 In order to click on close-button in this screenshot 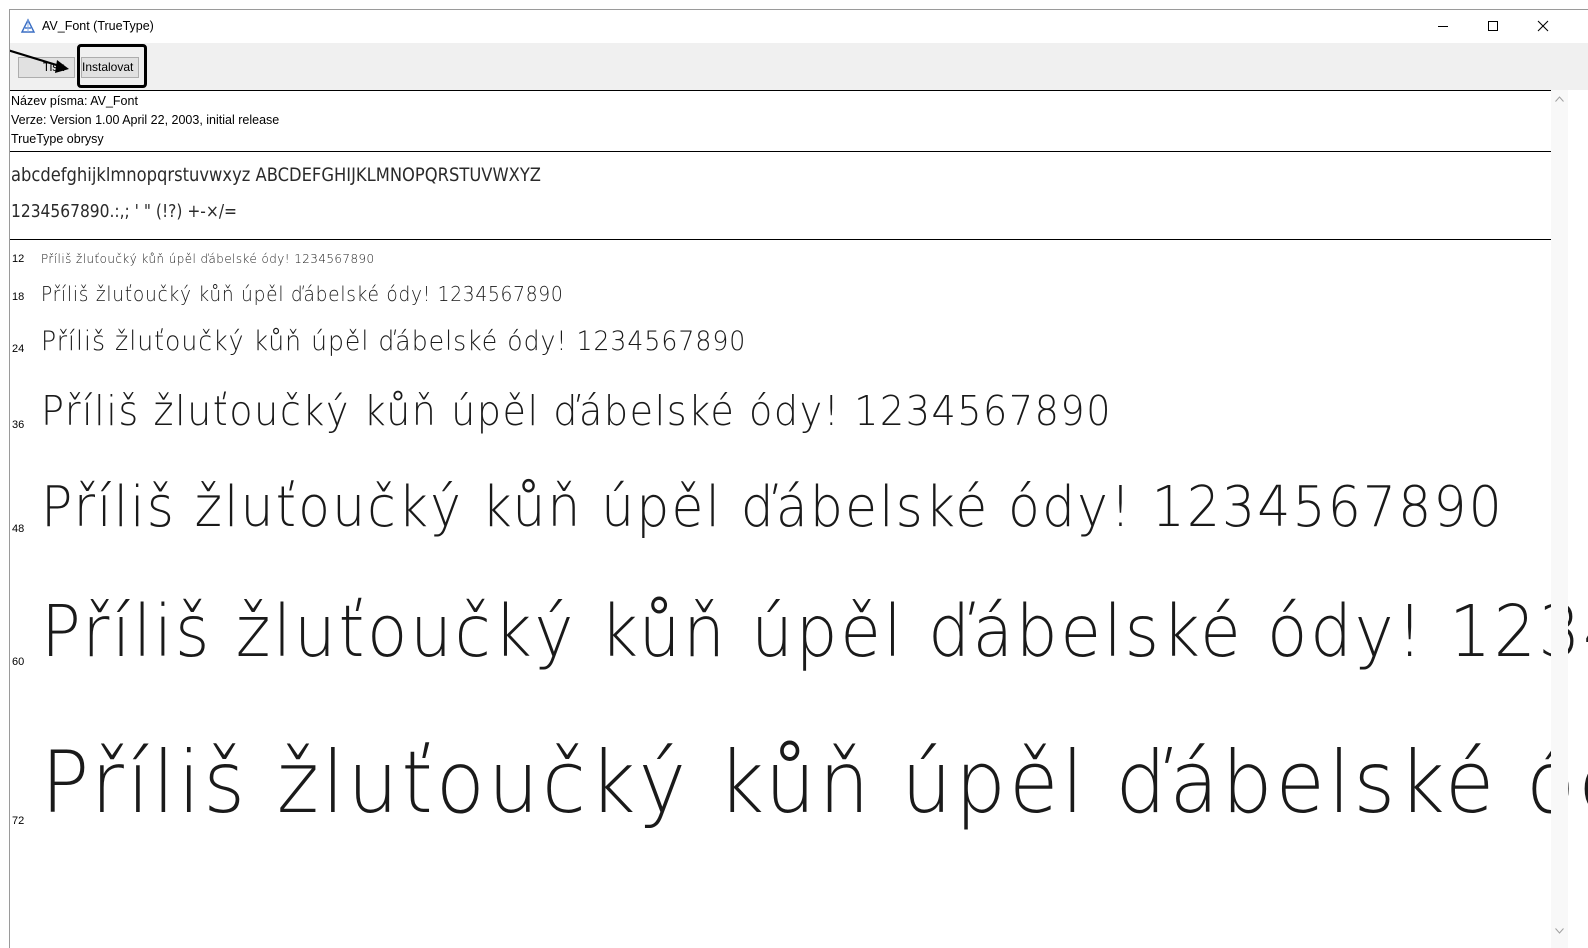, I will do `click(1543, 26)`.